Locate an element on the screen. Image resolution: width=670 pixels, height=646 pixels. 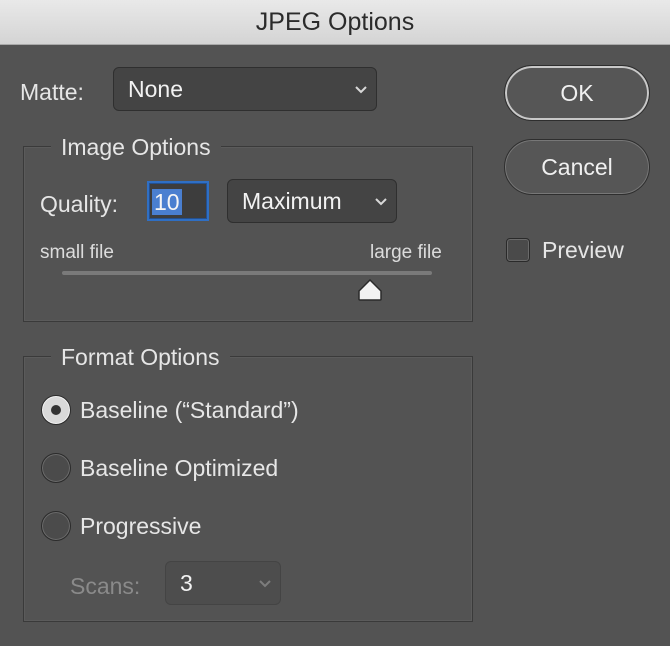
radio-selected-dot is located at coordinates (56, 410).